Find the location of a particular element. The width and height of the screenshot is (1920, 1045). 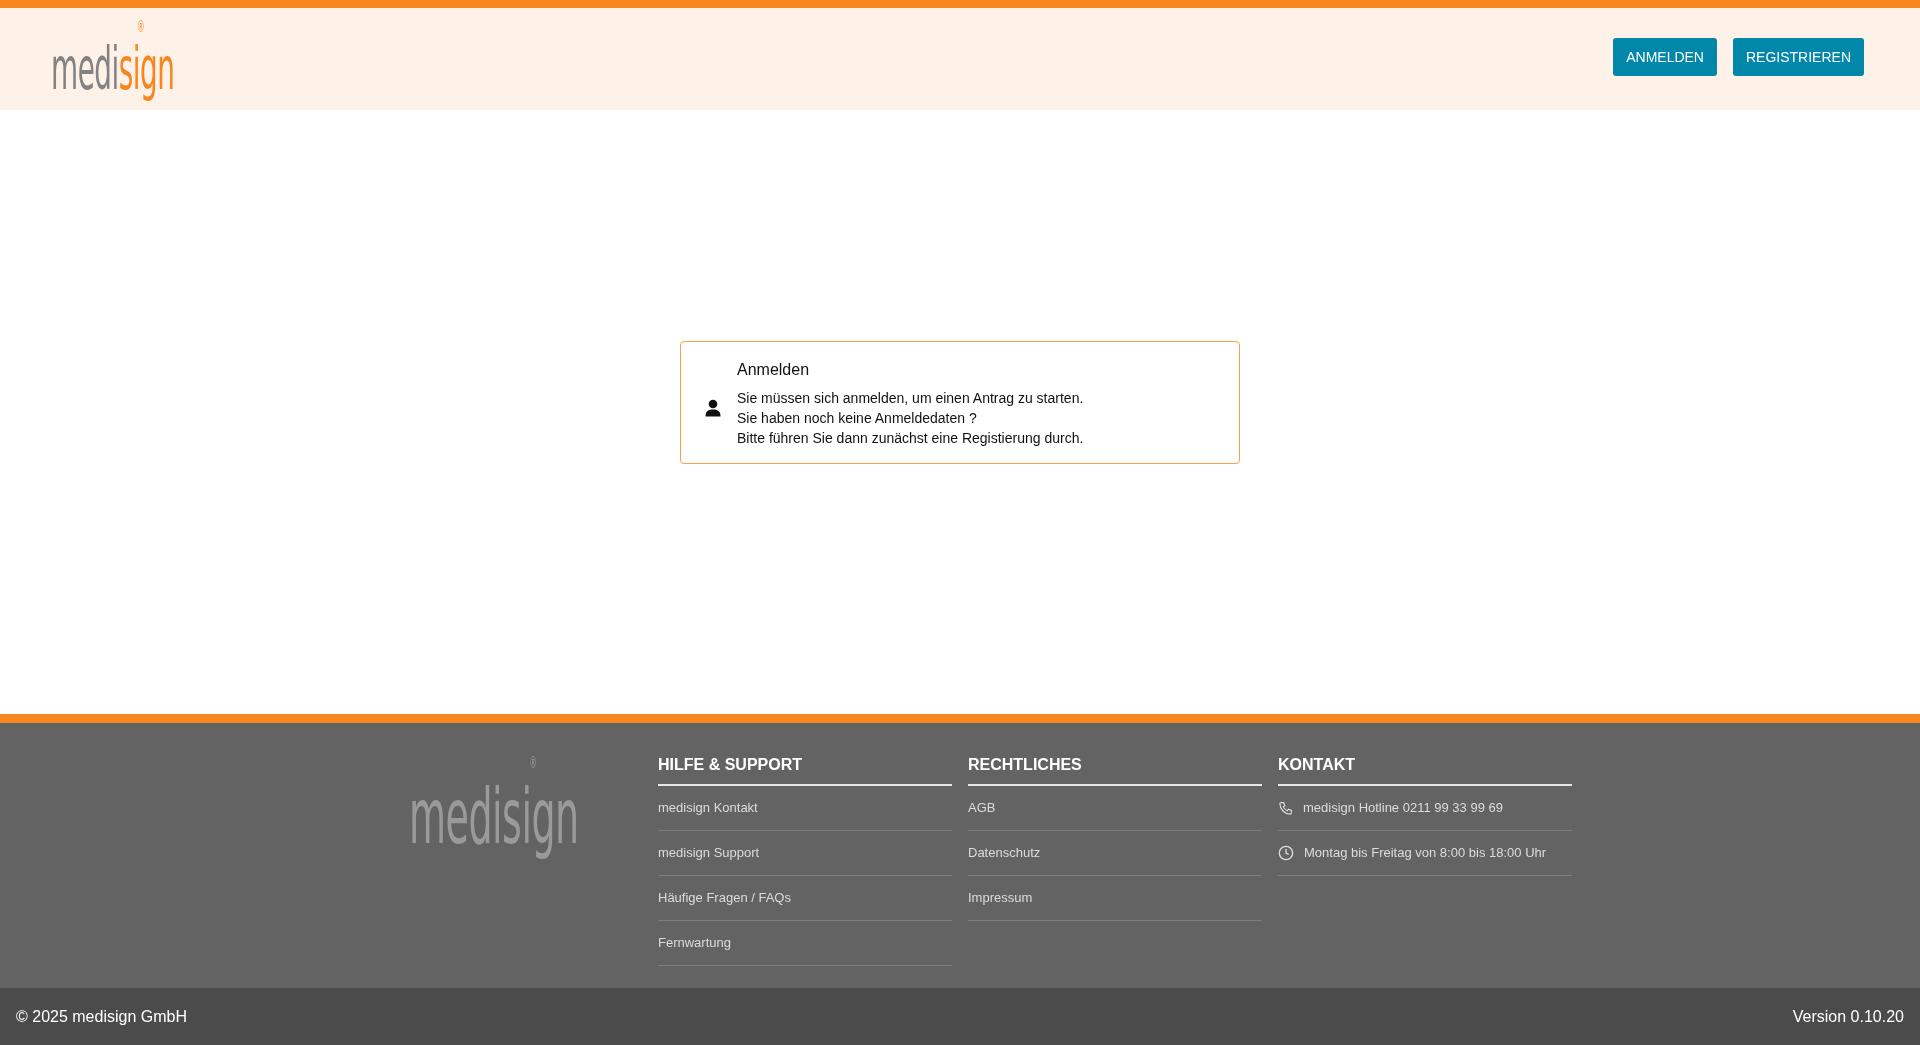

user-icon is located at coordinates (713, 407).